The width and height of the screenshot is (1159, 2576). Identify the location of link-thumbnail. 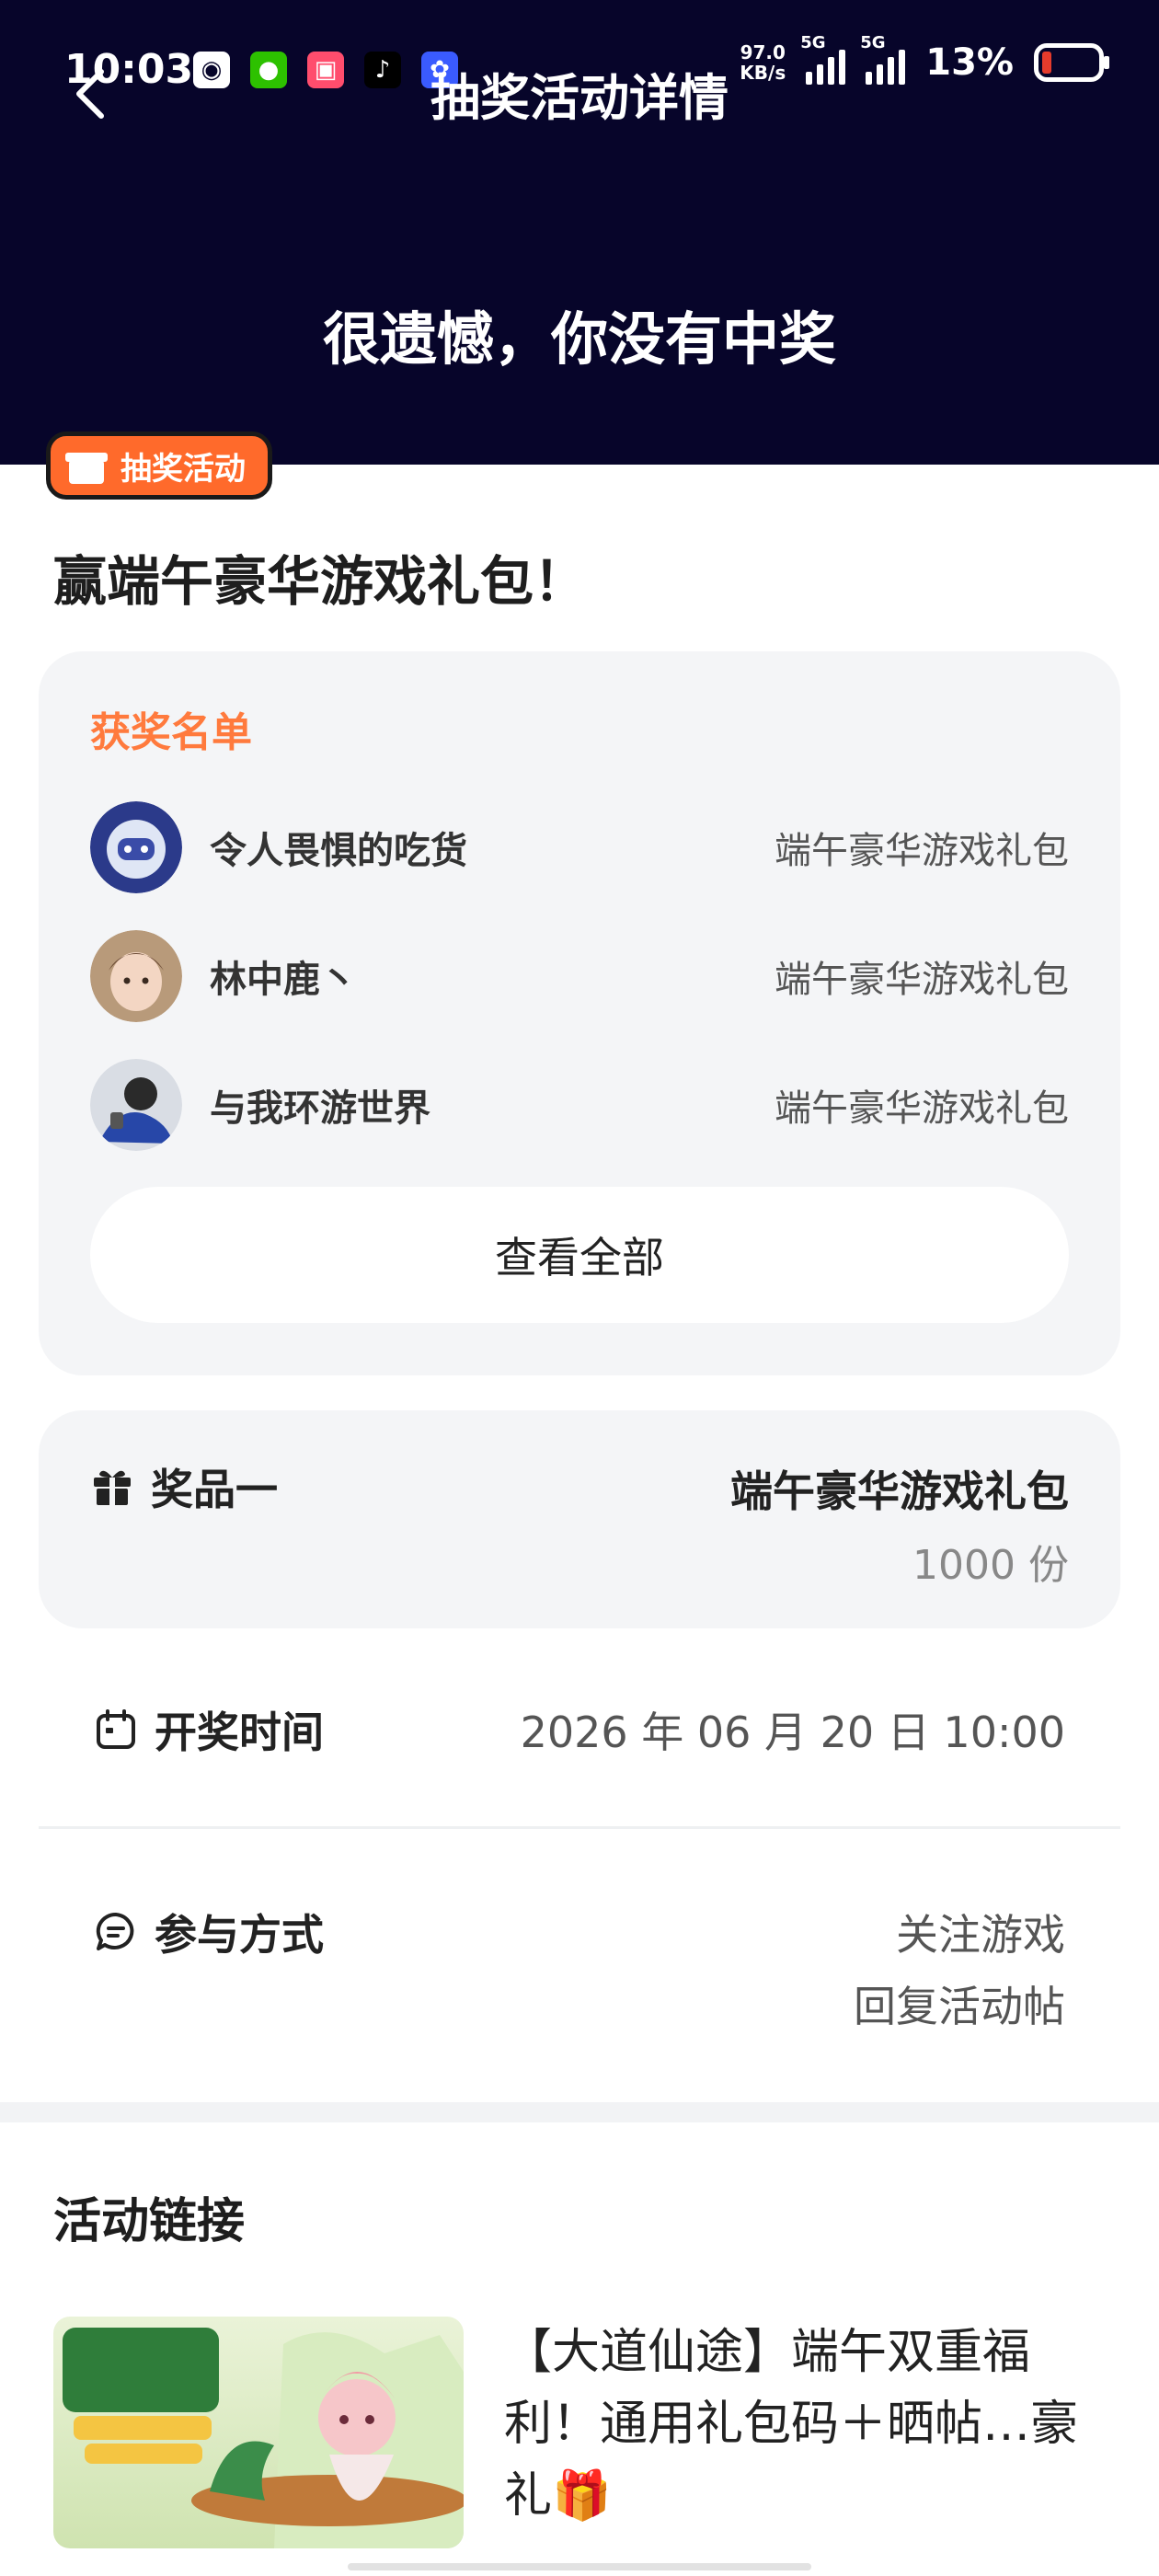
(258, 2432).